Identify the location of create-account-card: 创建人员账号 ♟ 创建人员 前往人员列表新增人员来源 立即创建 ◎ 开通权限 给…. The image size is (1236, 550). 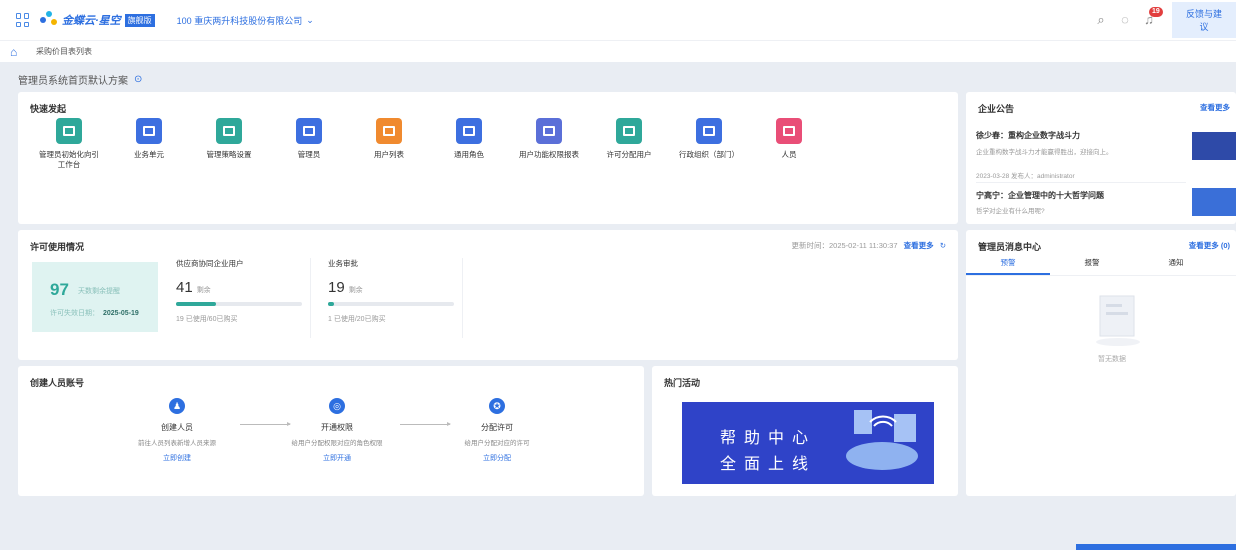
(331, 431).